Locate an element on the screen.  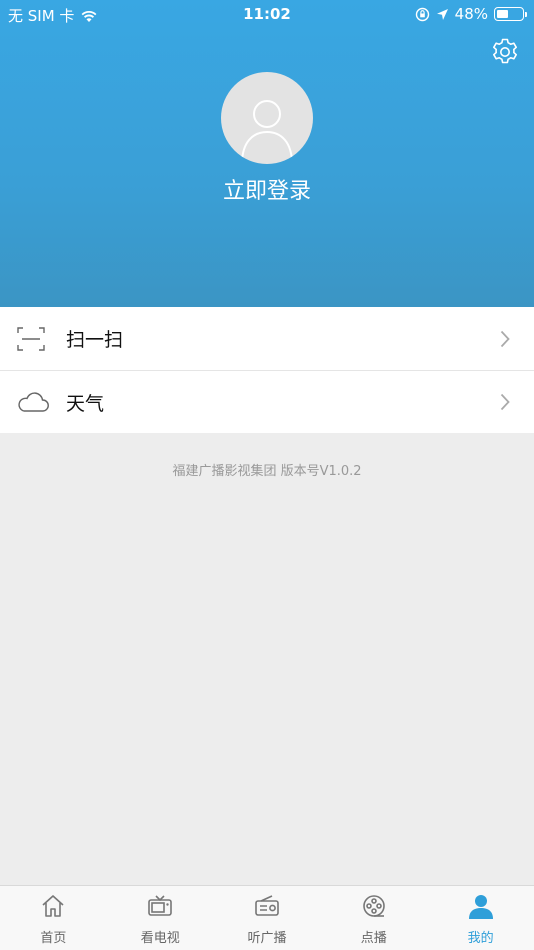
scan-icon is located at coordinates (31, 338).